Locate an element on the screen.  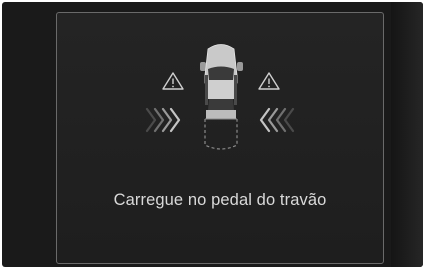
alert-scene is located at coordinates (220, 97).